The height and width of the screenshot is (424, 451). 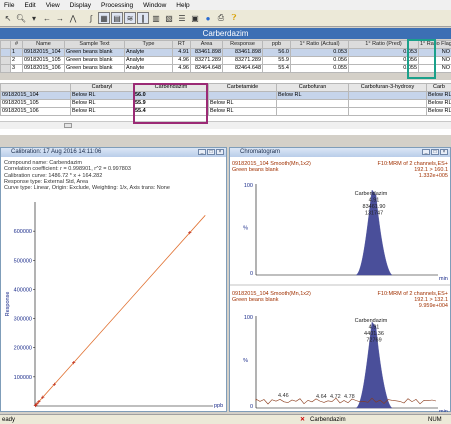 I want to click on cell-ppb: 55.9, so click(x=276, y=60).